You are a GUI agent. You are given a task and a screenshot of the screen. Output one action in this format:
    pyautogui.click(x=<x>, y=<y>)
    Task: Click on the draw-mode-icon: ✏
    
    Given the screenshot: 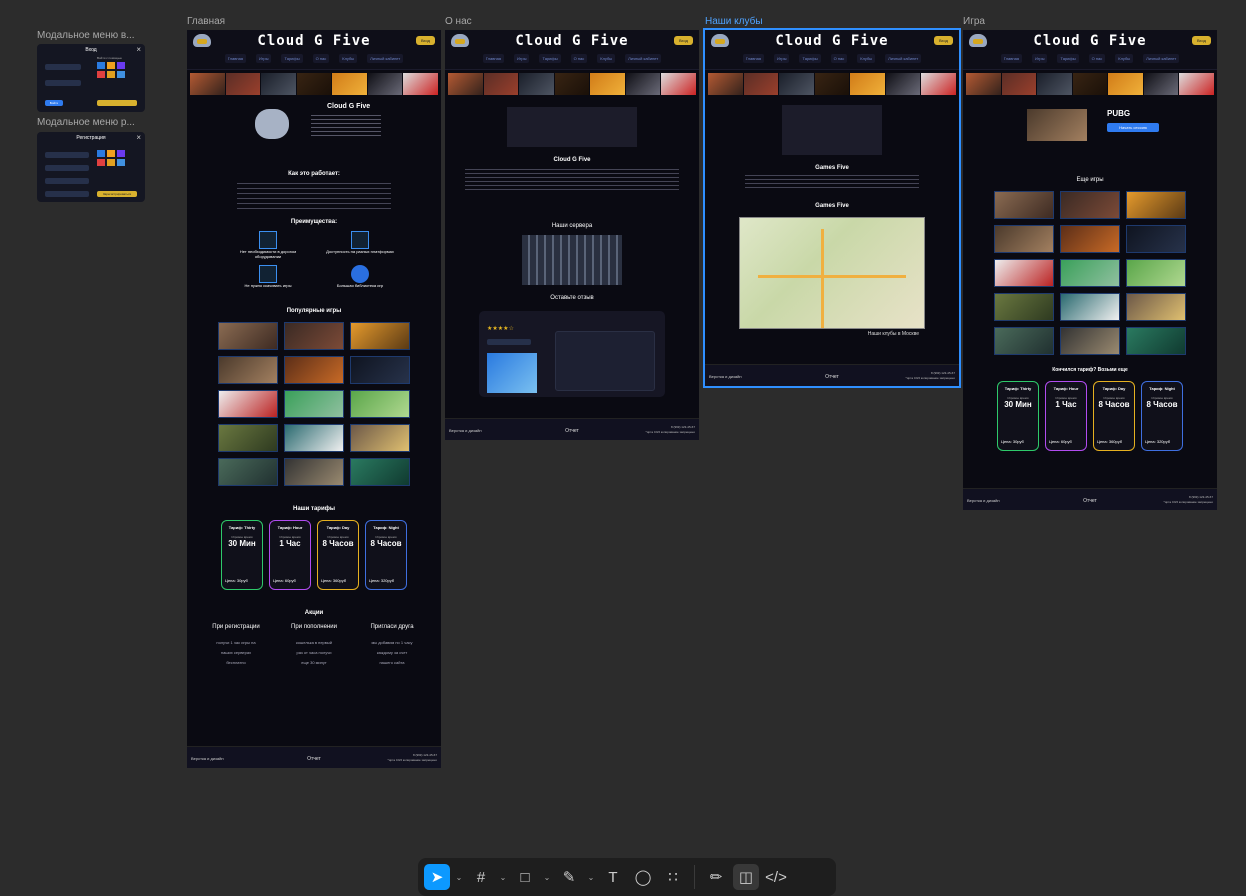 What is the action you would take?
    pyautogui.click(x=716, y=877)
    